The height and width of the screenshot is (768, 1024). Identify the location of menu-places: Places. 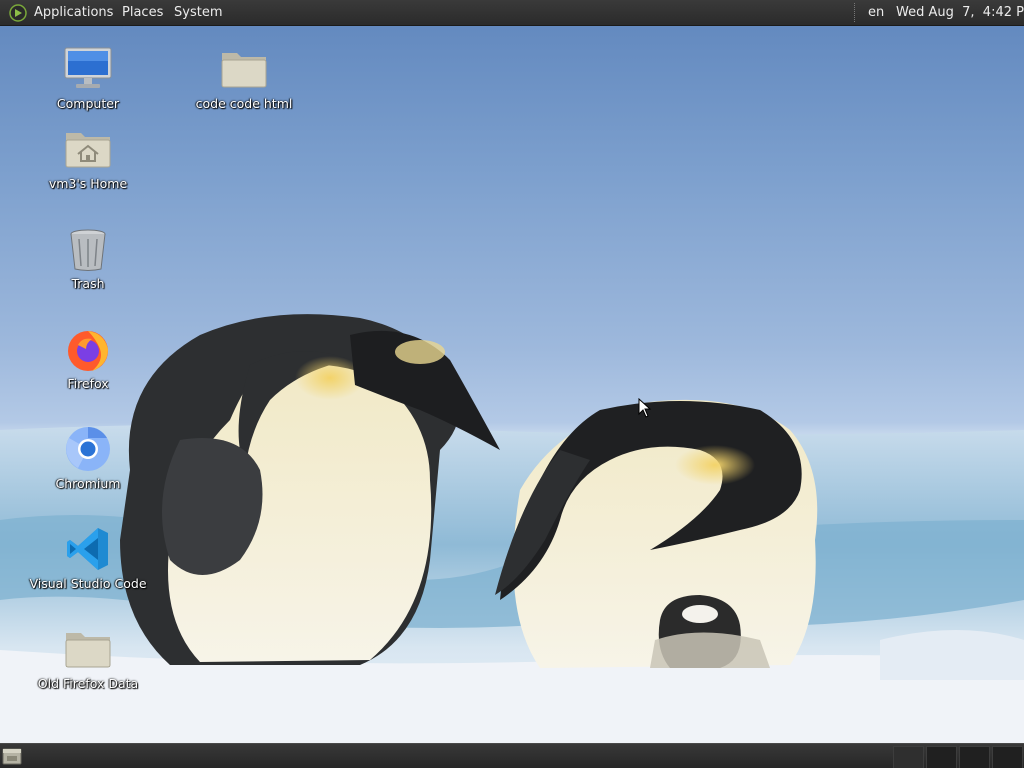
(142, 12).